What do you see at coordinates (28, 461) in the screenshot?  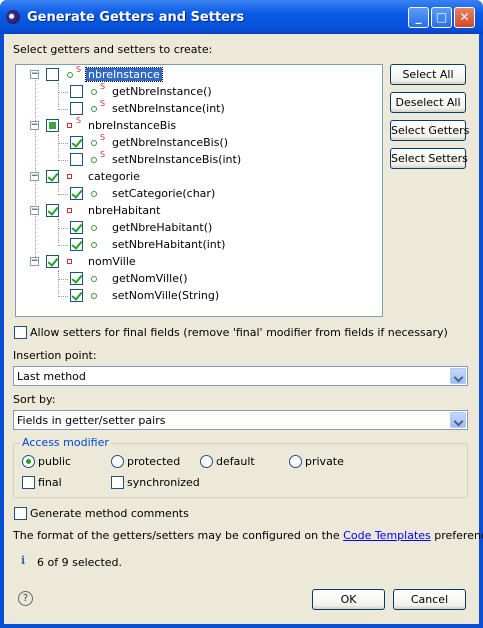 I see `public-radio` at bounding box center [28, 461].